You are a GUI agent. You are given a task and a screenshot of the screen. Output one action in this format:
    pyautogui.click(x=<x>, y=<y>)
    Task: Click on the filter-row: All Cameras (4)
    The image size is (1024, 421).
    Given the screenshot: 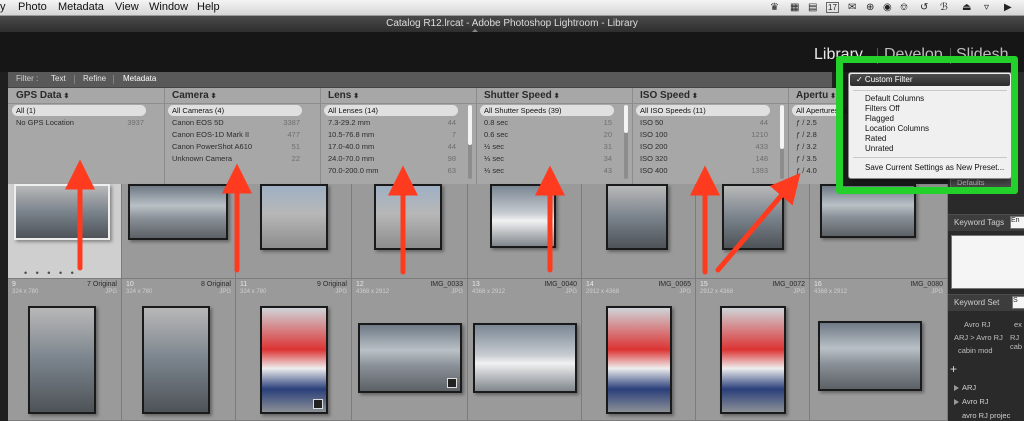 What is the action you would take?
    pyautogui.click(x=235, y=110)
    